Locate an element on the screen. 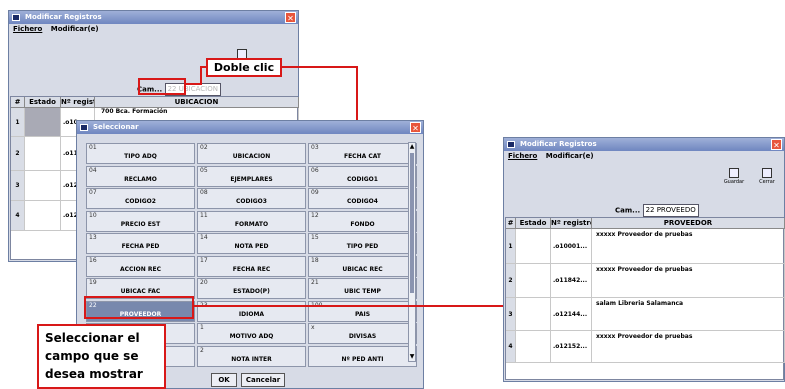 The image size is (785, 389). field-option: 14 NOTA PED is located at coordinates (251, 243).